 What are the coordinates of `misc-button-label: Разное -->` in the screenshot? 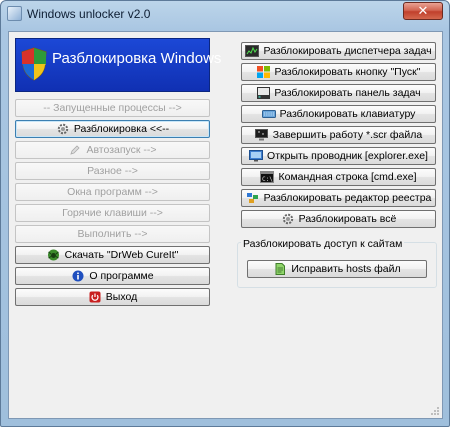 It's located at (112, 171).